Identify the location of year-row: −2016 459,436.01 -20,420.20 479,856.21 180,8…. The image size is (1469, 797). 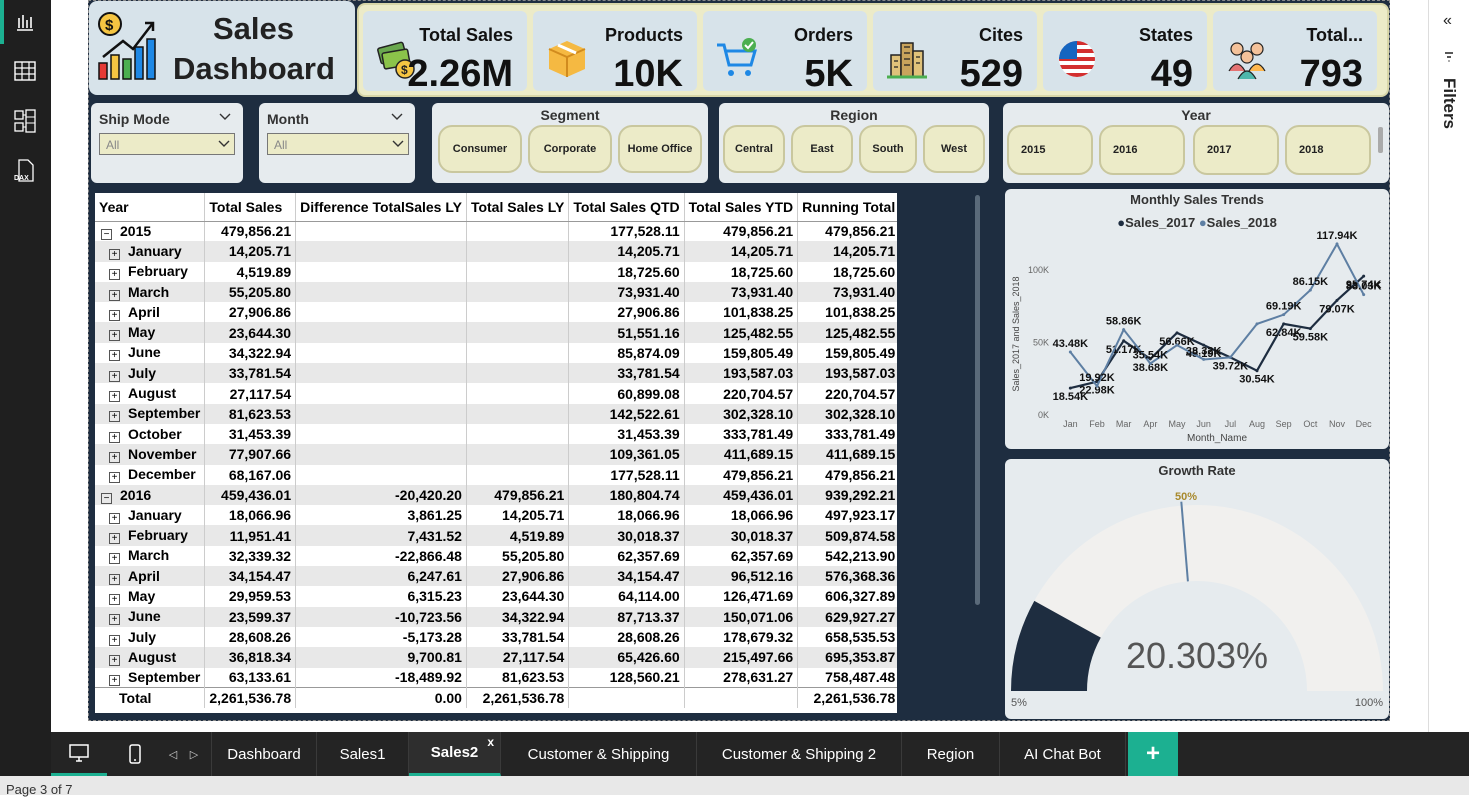
(497, 495).